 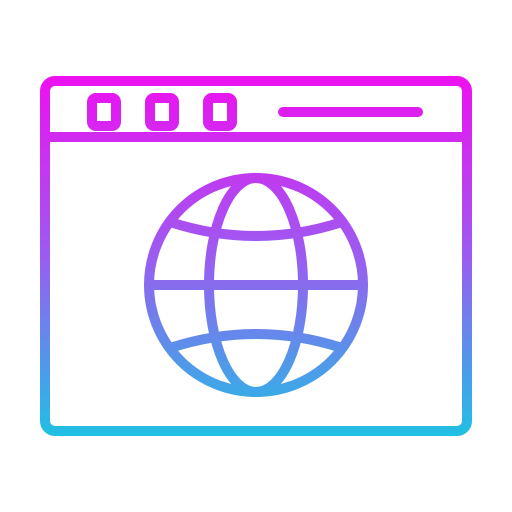 I want to click on globe-lower-latitude, so click(x=256, y=341).